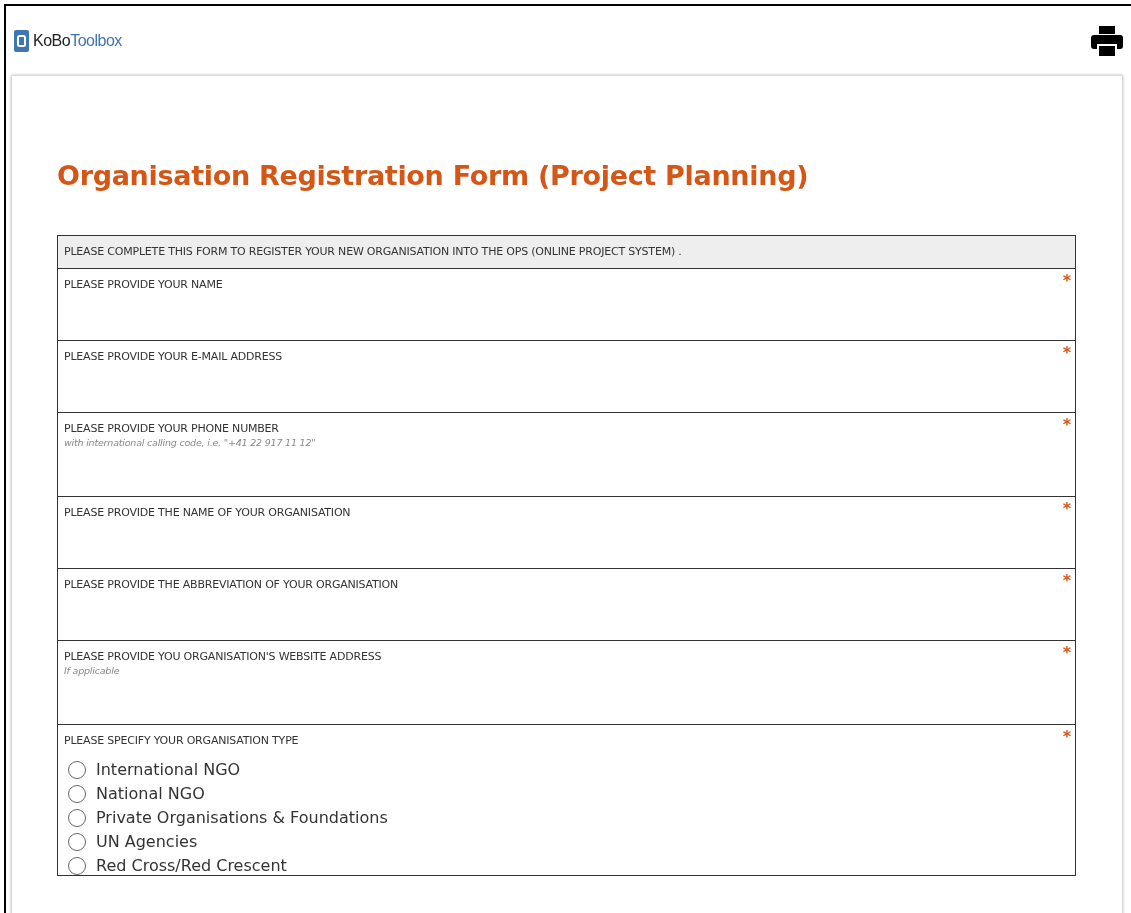 This screenshot has width=1131, height=913. I want to click on question-label: PLEASE PROVIDE YOU ORGANISATION'S WEBSITE ADDRESS, so click(223, 656).